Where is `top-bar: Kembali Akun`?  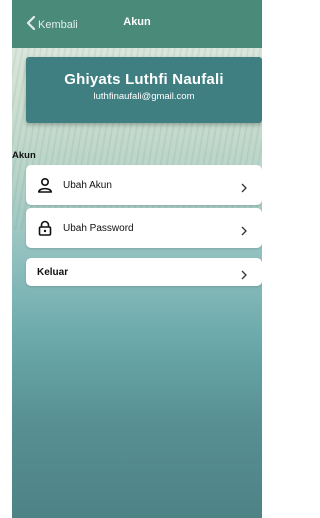
top-bar: Kembali Akun is located at coordinates (137, 24).